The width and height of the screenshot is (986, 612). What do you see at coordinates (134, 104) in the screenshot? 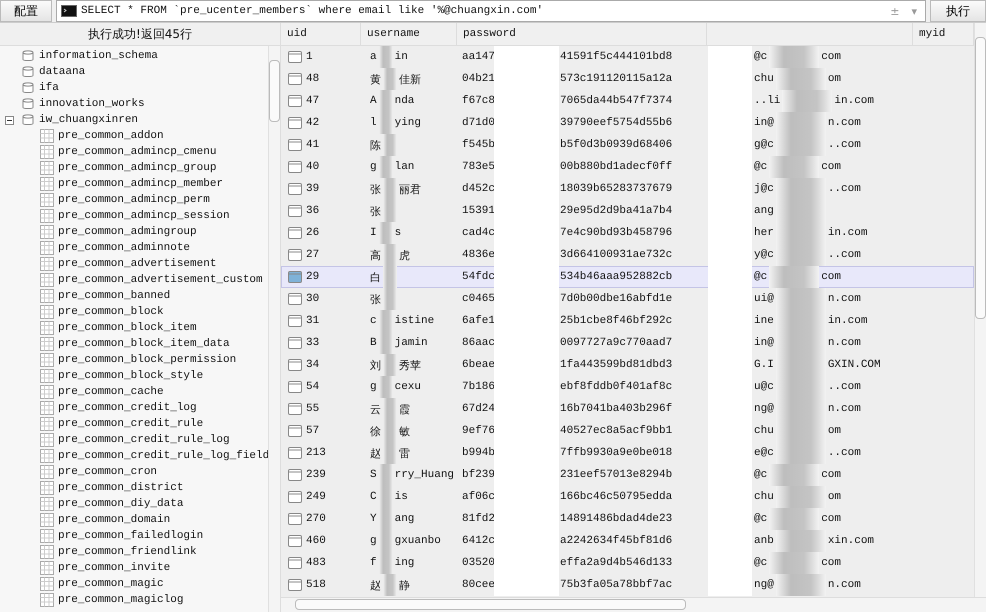
I see `tree-item: innovation_works` at bounding box center [134, 104].